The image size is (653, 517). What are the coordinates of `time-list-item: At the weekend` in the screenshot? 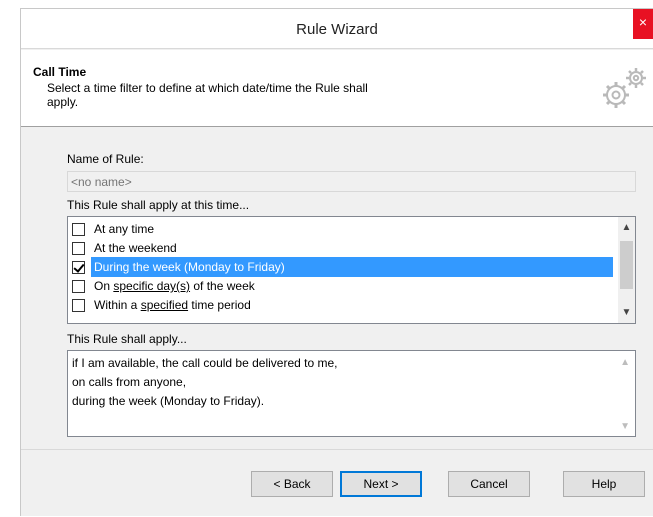 It's located at (341, 248).